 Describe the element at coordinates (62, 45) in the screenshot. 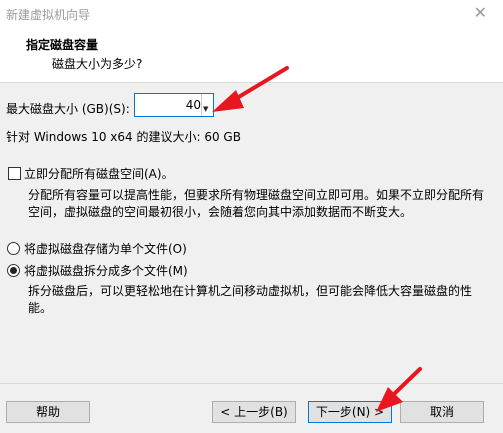

I see `page-title: 指定磁盘容量` at that location.